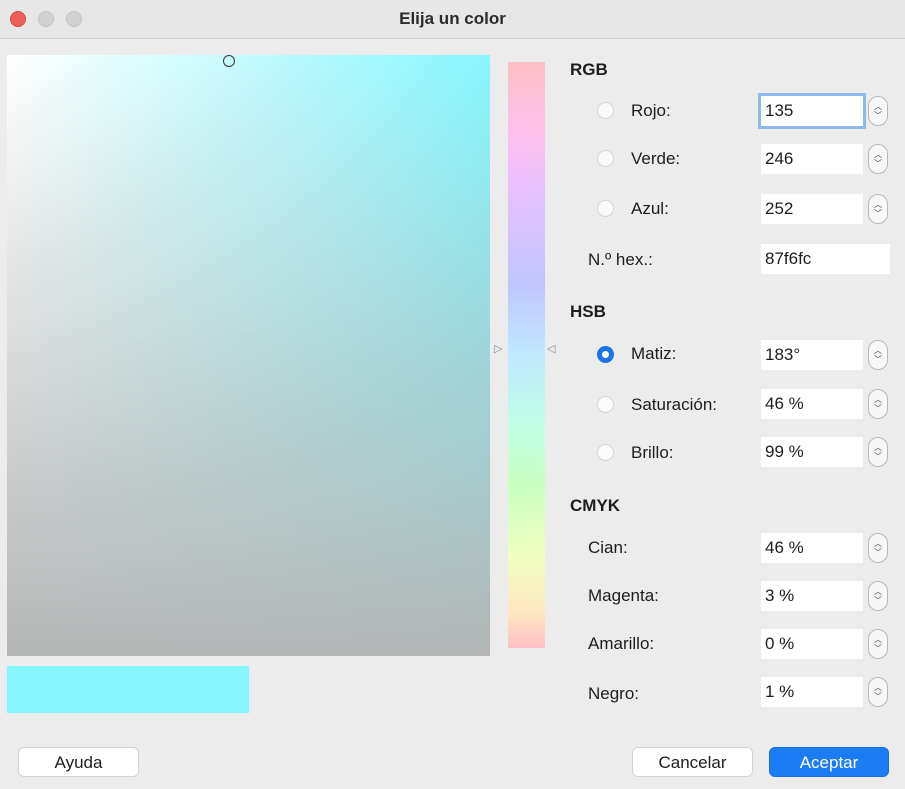  What do you see at coordinates (812, 159) in the screenshot?
I see `green-field` at bounding box center [812, 159].